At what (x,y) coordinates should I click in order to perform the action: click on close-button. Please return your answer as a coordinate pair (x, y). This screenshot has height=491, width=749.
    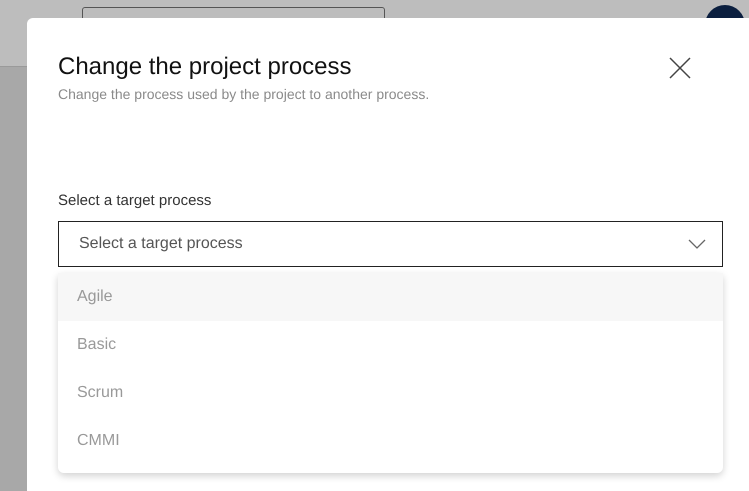
    Looking at the image, I should click on (680, 68).